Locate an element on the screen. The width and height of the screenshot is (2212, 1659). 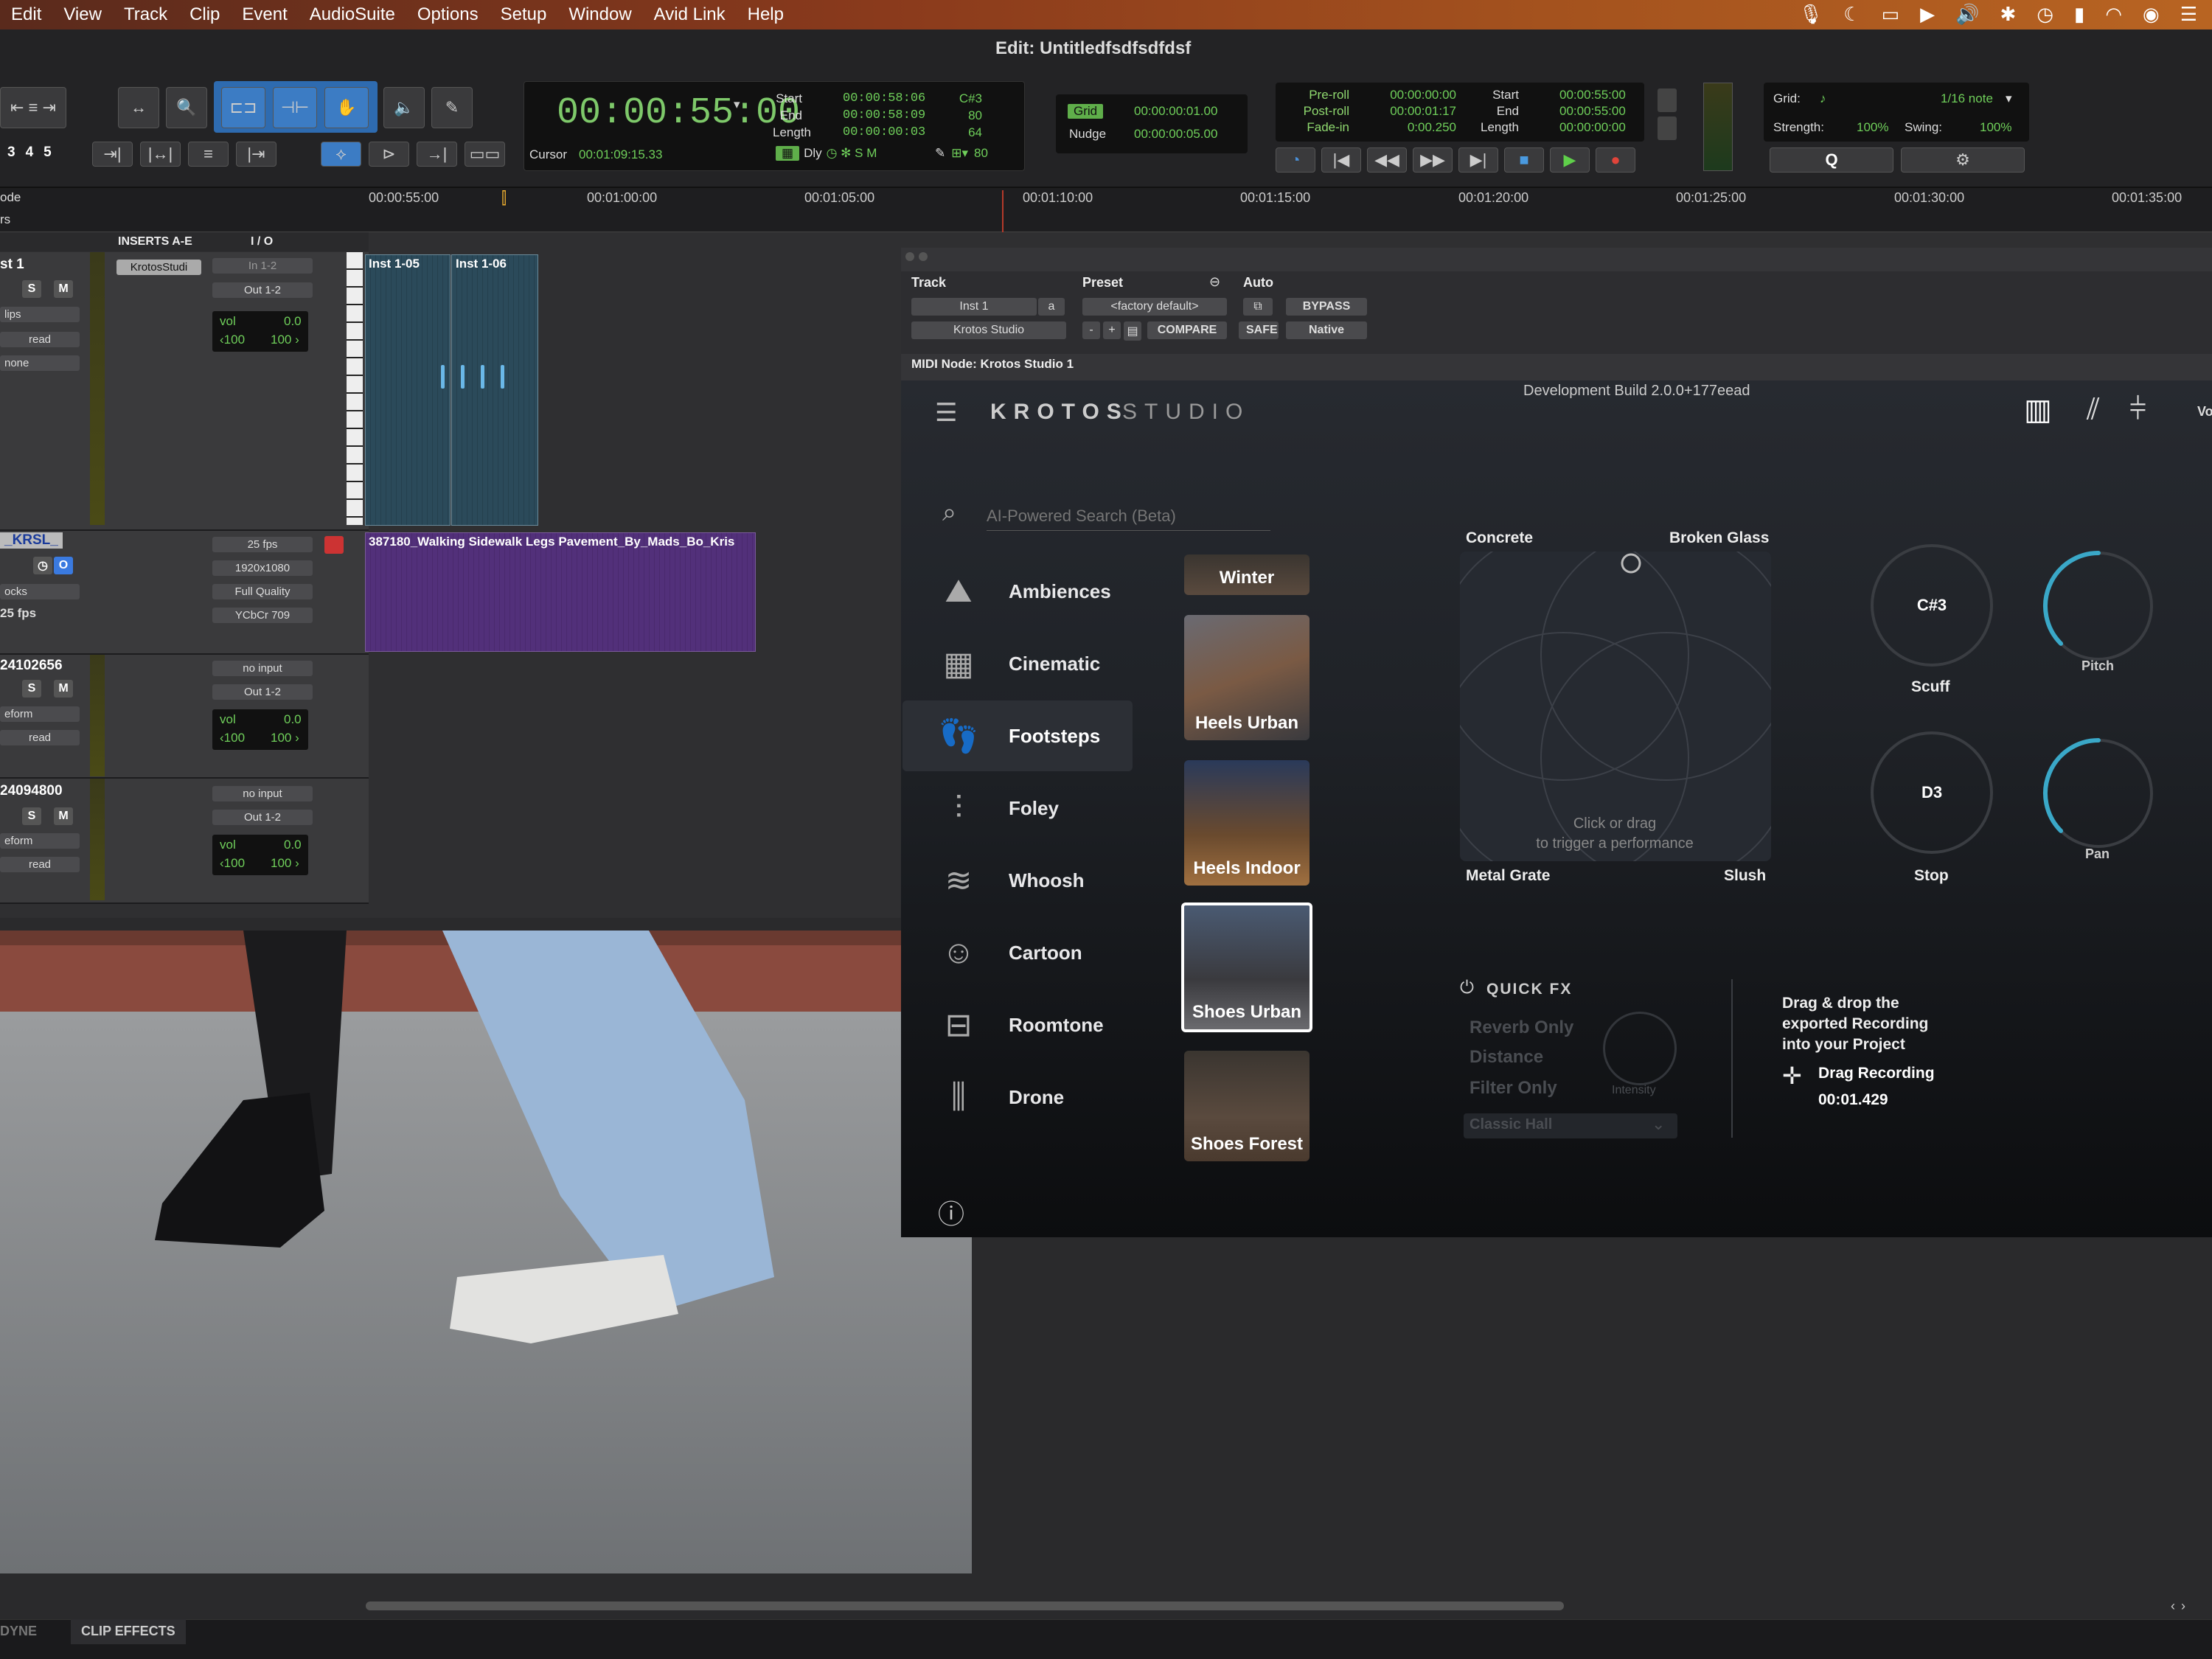
preset-heels-urban: Heels Urban is located at coordinates (1247, 677).